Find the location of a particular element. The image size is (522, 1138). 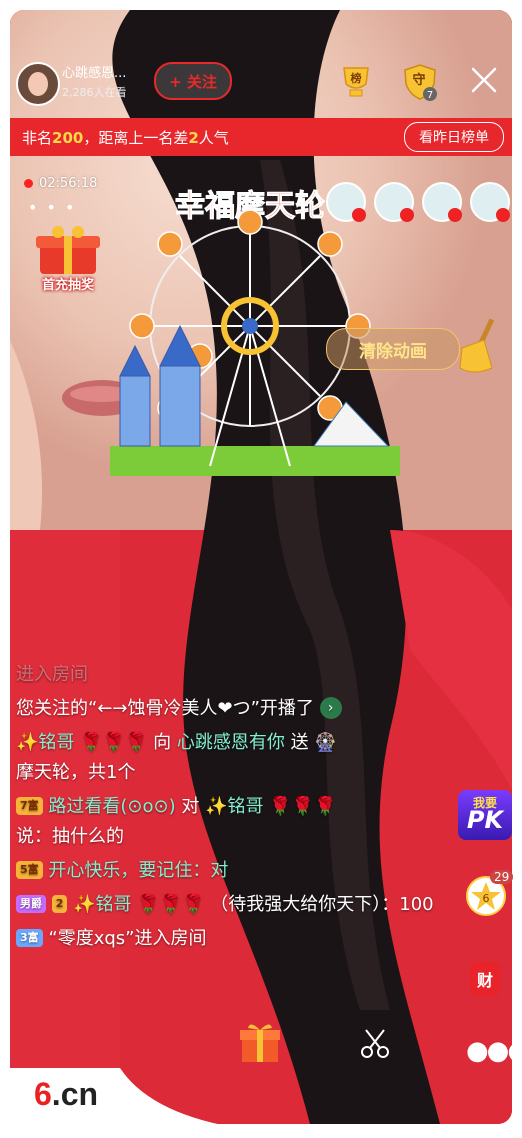

chat-message: 男爵 2 ✨铭哥 🌹🌹🌹 （待我强大给你天下）：100 is located at coordinates (236, 905).